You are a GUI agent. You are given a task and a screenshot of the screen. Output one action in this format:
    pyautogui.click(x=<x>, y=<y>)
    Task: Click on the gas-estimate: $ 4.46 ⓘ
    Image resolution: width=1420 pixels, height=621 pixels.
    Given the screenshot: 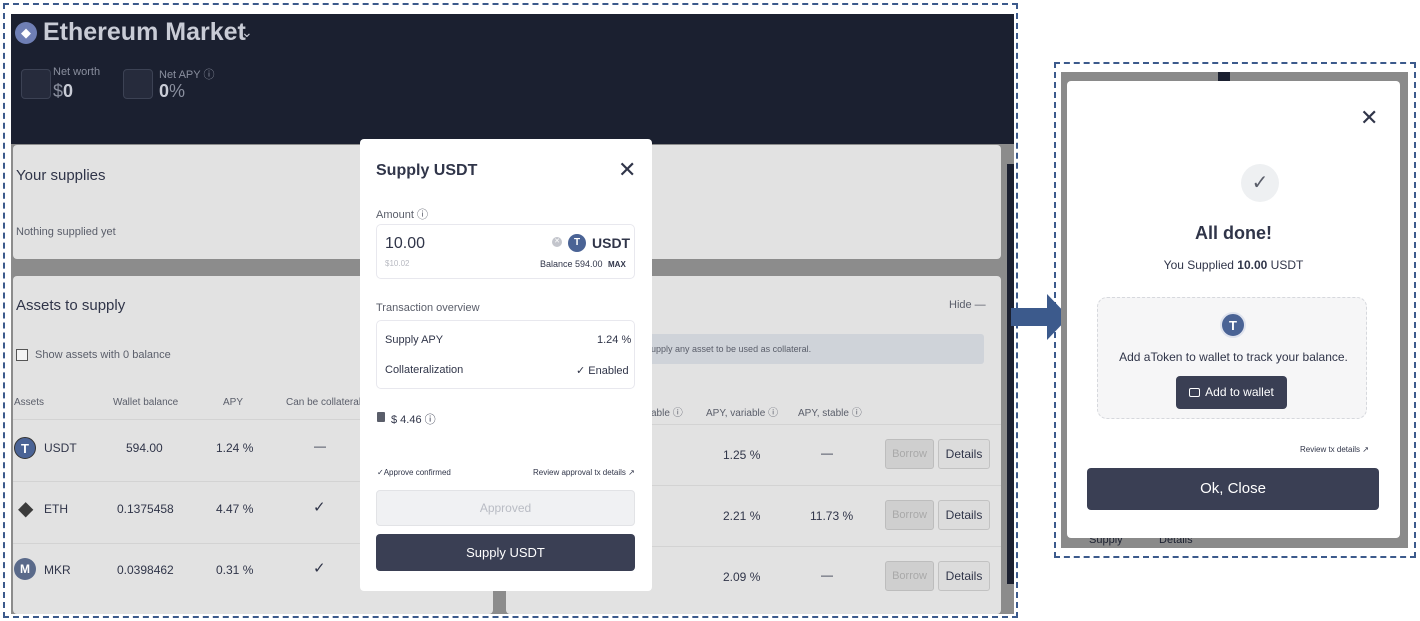 What is the action you would take?
    pyautogui.click(x=413, y=419)
    